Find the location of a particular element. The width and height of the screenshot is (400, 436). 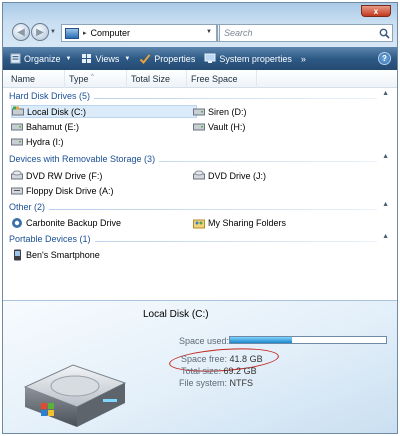

column-free-space: Free Space is located at coordinates (222, 79).